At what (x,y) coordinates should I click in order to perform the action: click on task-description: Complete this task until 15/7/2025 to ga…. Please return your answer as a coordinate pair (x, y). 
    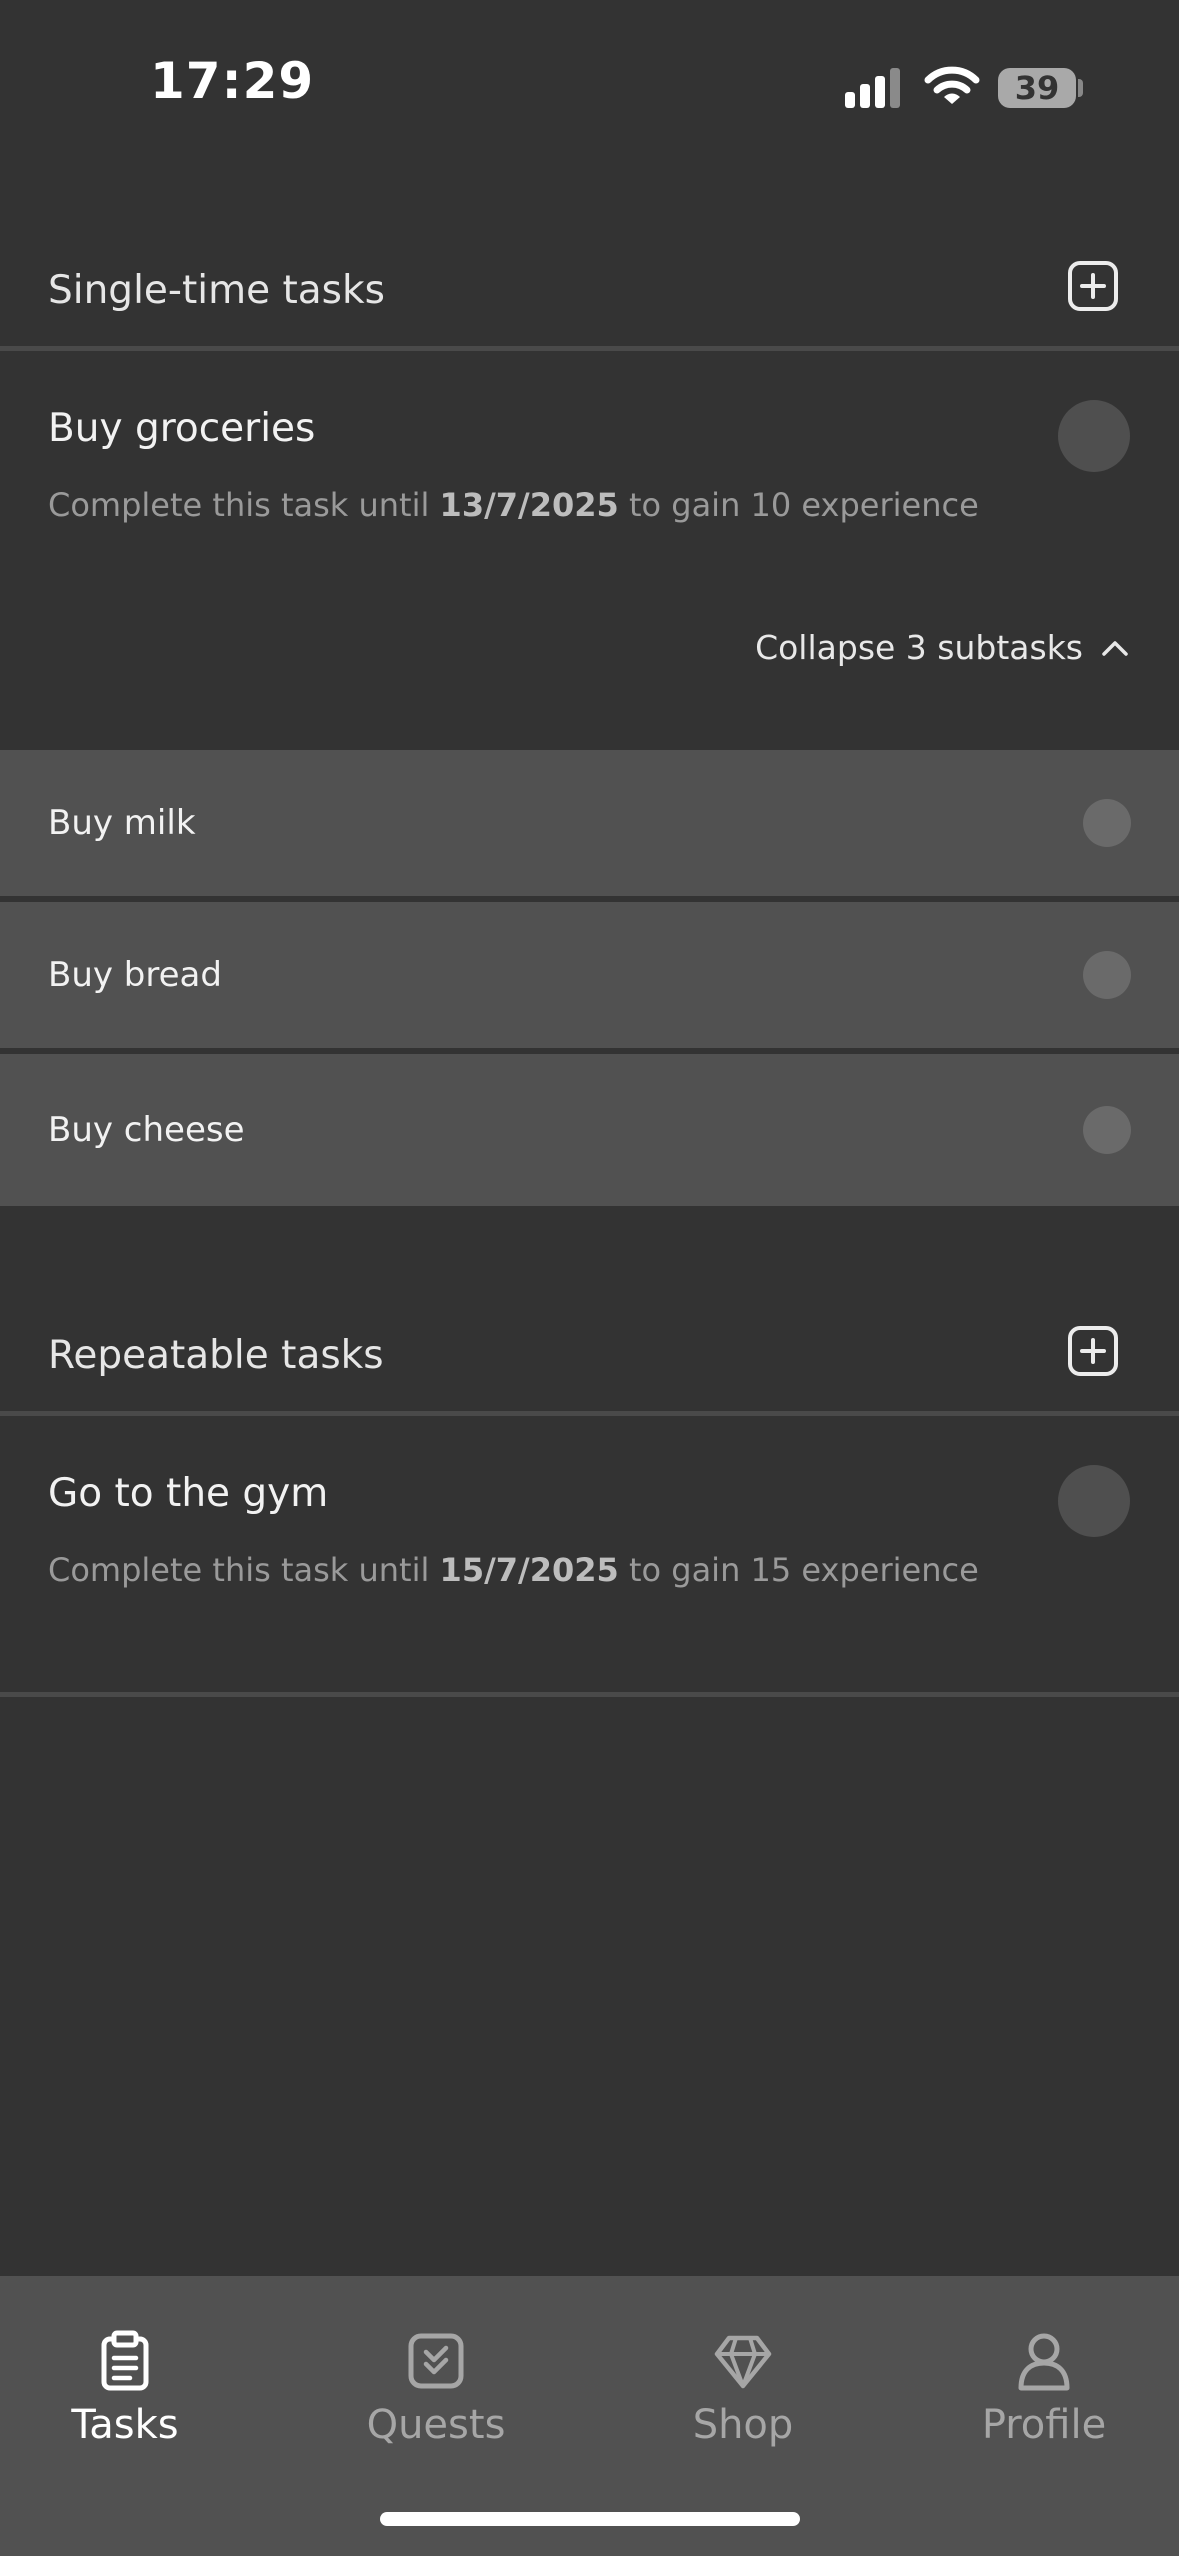
    Looking at the image, I should click on (513, 1570).